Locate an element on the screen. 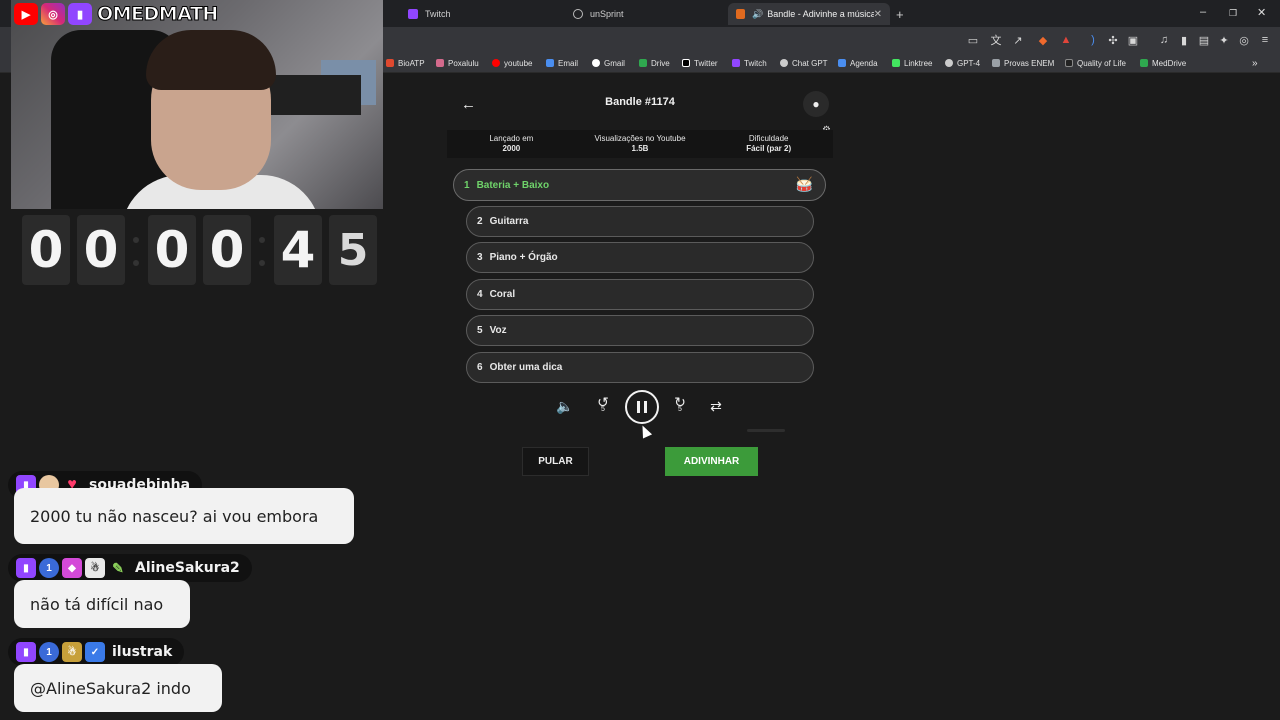 The width and height of the screenshot is (1280, 720). sidebar-icon: ▮ is located at coordinates (1184, 40).